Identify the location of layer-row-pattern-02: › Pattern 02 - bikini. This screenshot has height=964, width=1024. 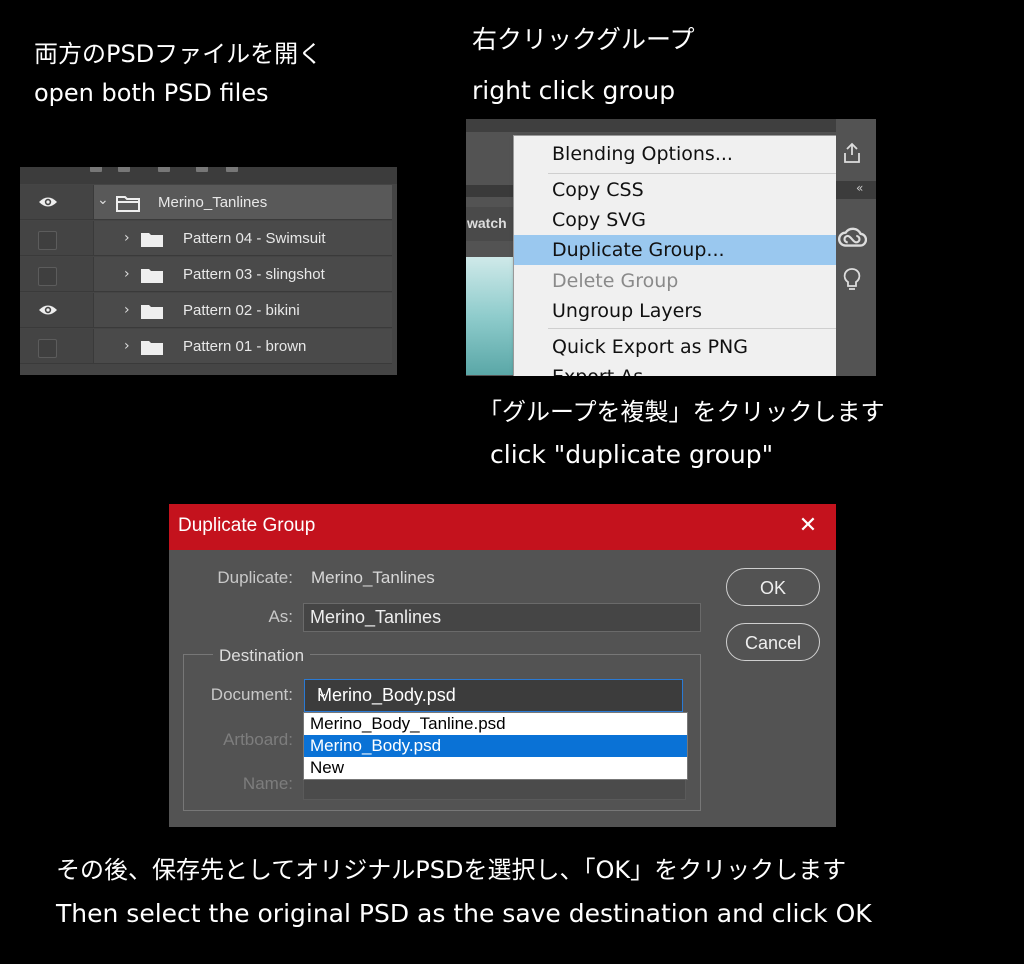
(206, 310).